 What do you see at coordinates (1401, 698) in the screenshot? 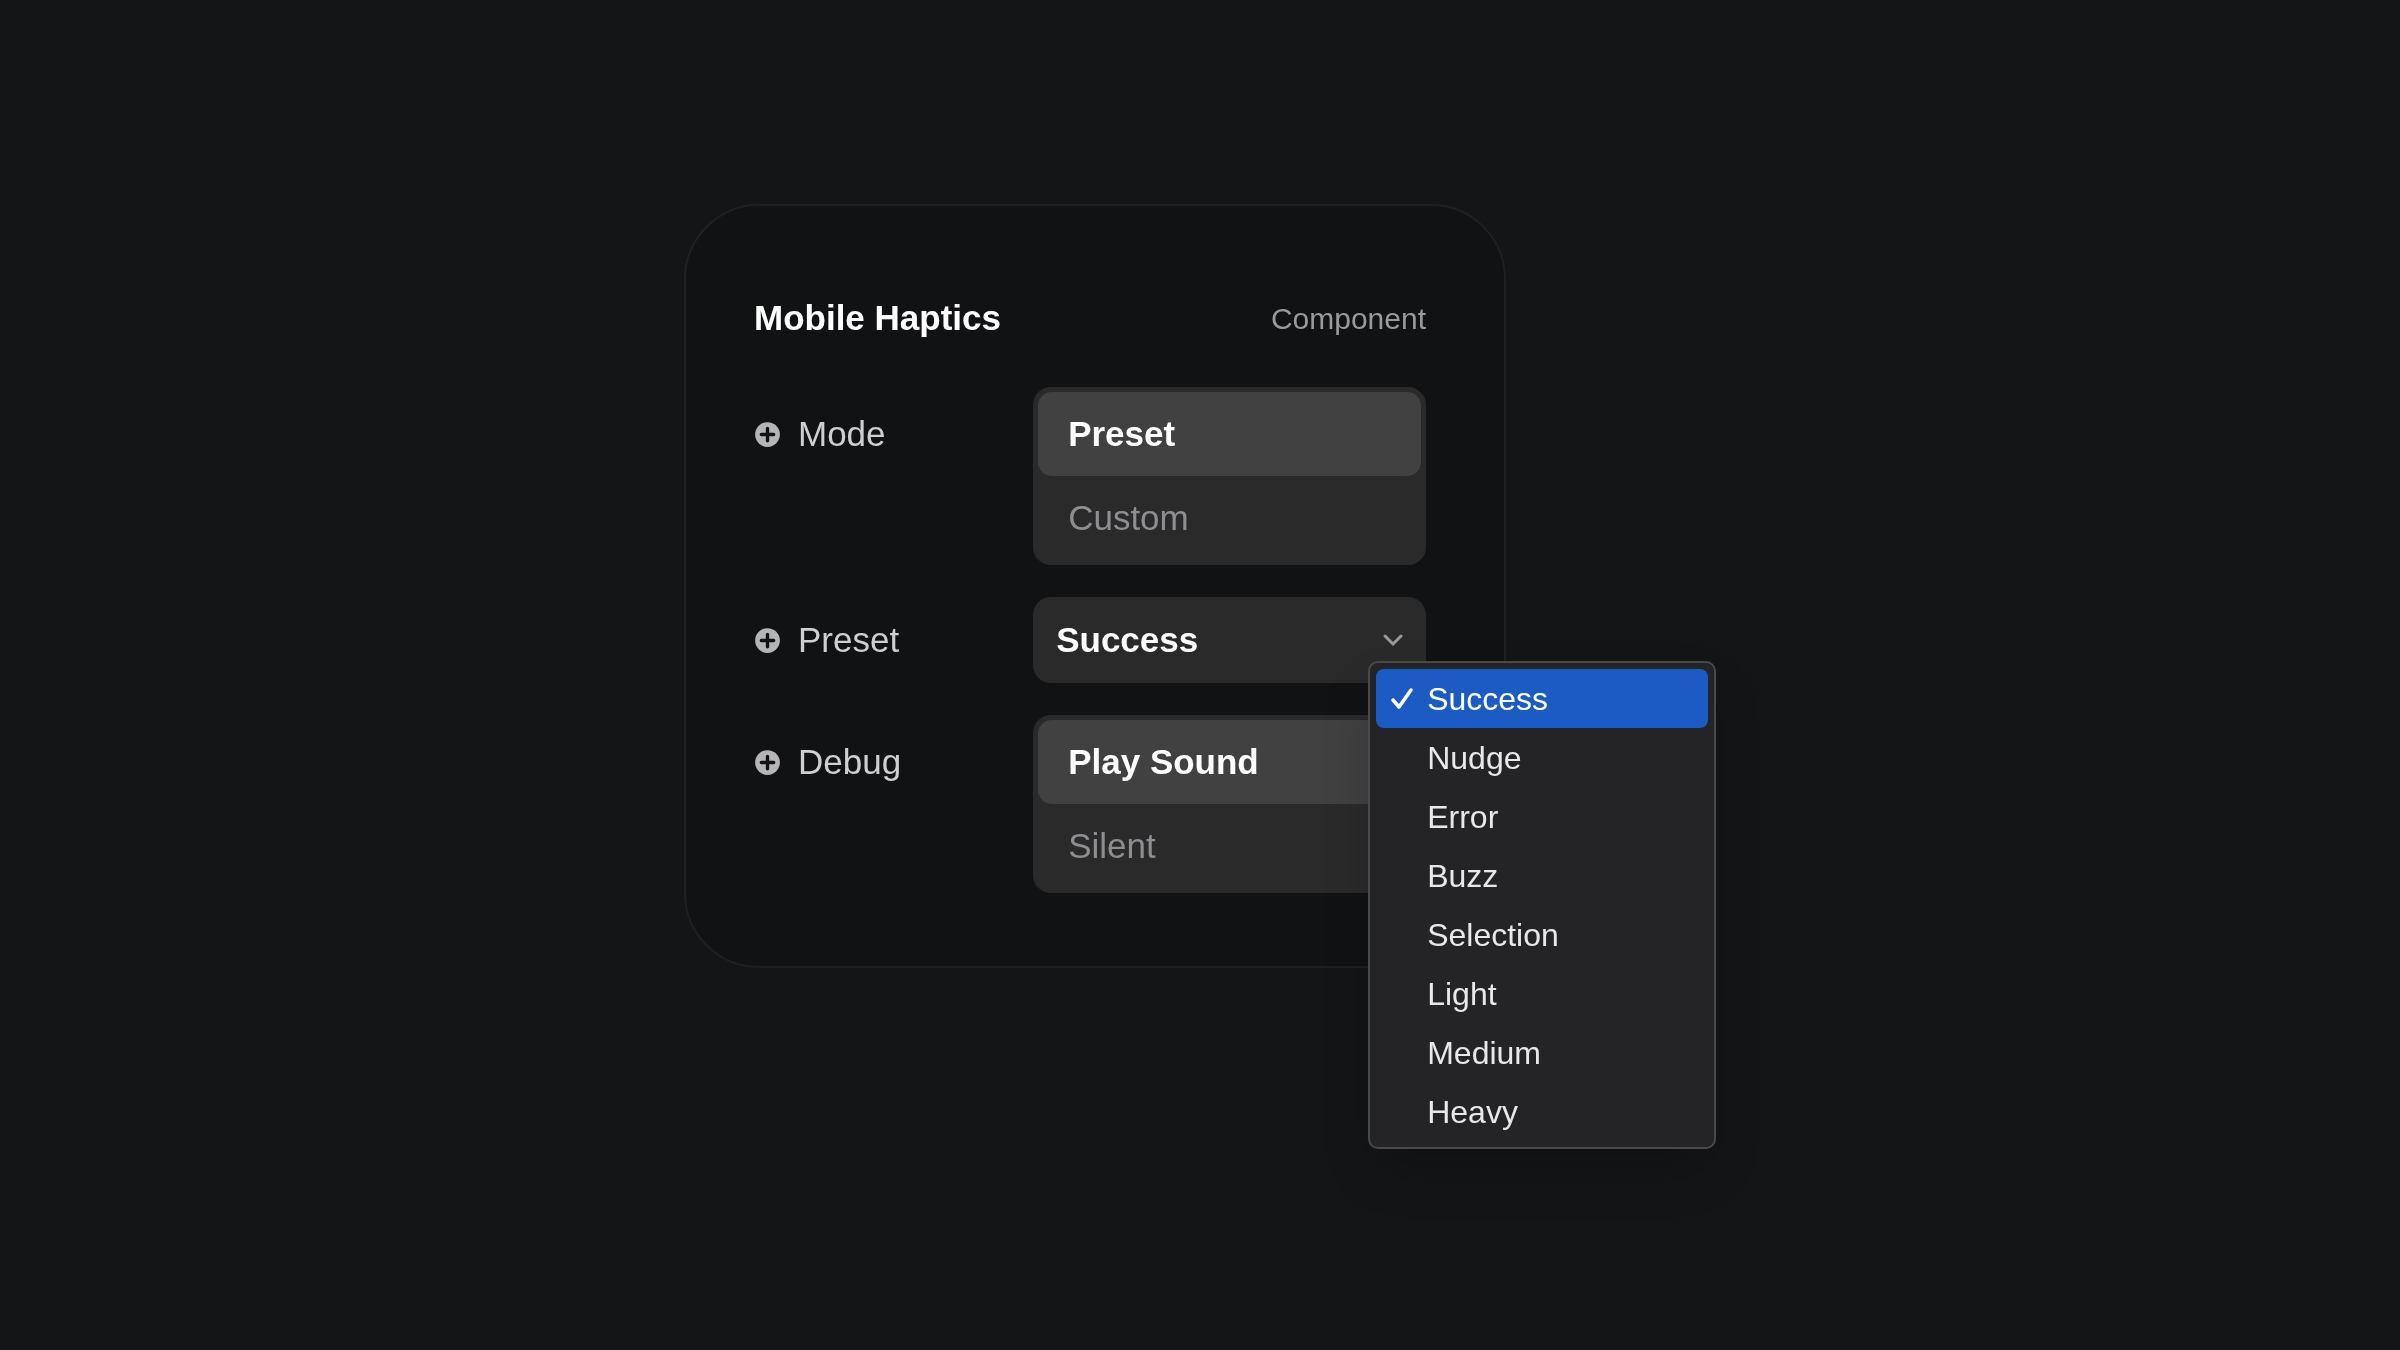
I see `checkmark-icon` at bounding box center [1401, 698].